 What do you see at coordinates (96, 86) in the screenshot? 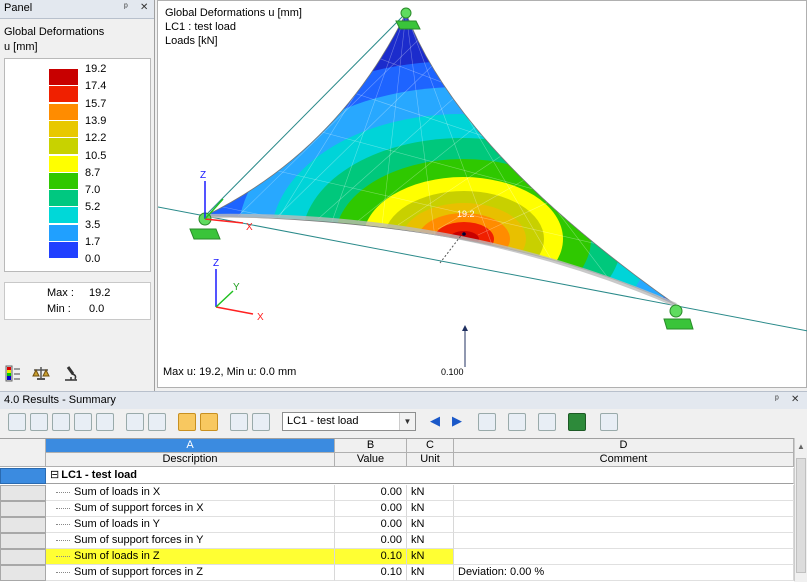
I see `legend-tick-label: 17.4` at bounding box center [96, 86].